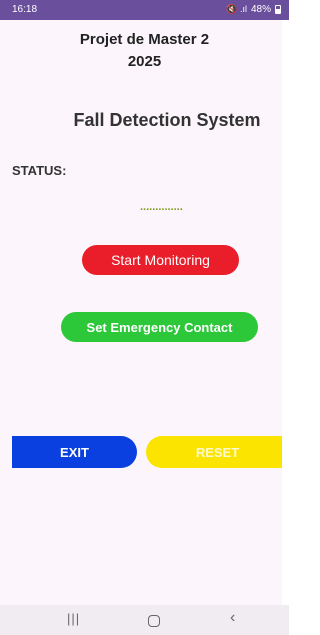  What do you see at coordinates (144, 61) in the screenshot?
I see `header-line-2: 2025` at bounding box center [144, 61].